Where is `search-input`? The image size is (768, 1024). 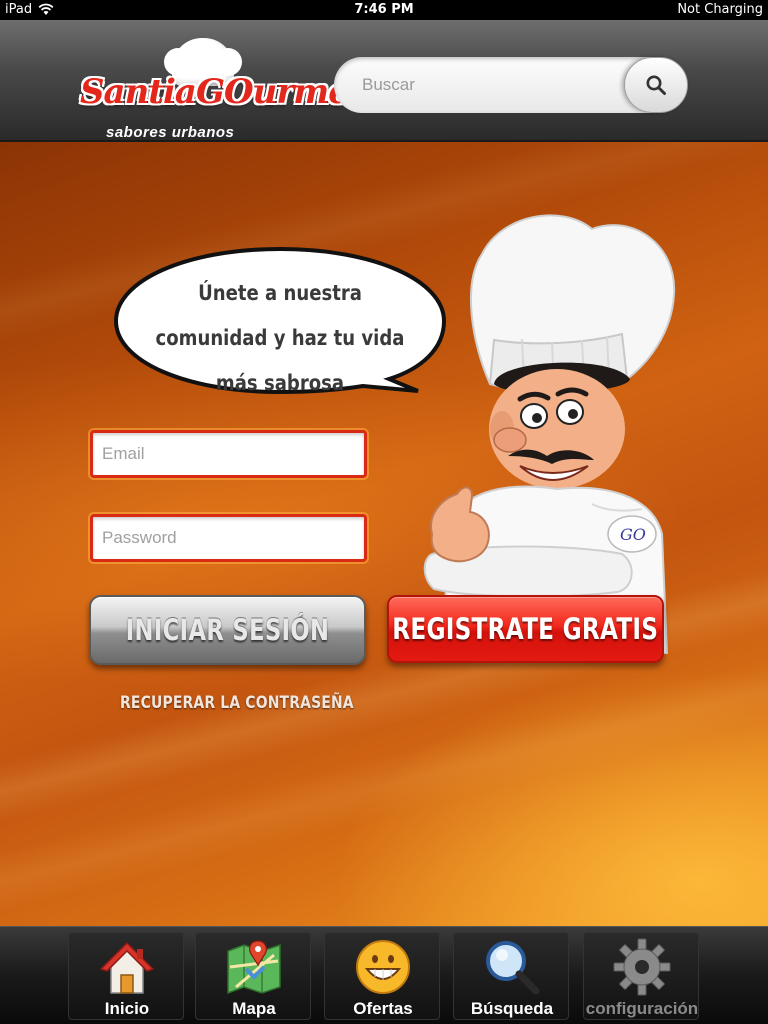
search-input is located at coordinates (494, 85).